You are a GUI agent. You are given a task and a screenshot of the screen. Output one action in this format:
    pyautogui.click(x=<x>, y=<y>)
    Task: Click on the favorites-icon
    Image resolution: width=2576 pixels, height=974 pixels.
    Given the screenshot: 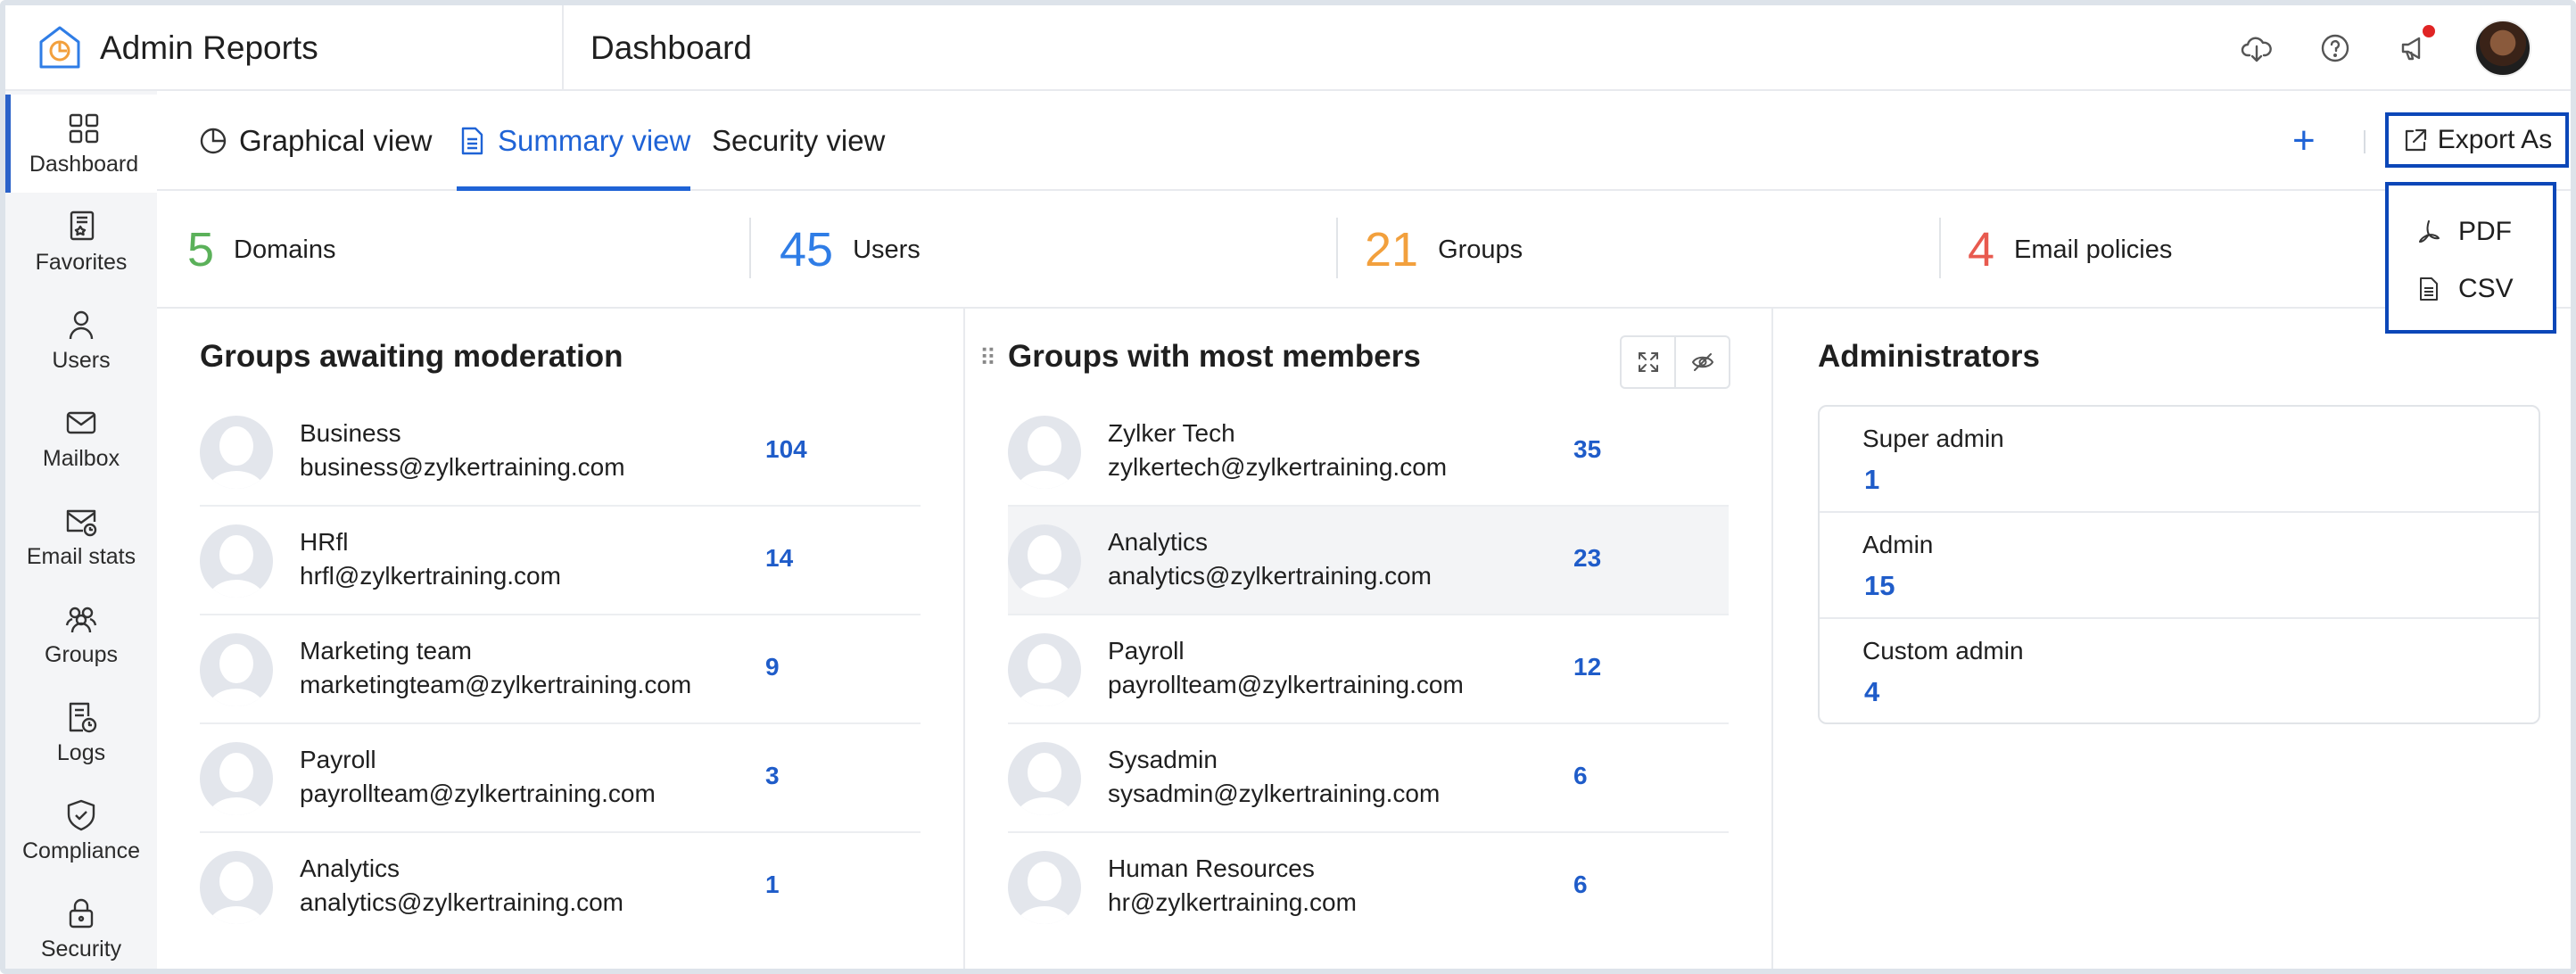 What is the action you would take?
    pyautogui.click(x=83, y=225)
    